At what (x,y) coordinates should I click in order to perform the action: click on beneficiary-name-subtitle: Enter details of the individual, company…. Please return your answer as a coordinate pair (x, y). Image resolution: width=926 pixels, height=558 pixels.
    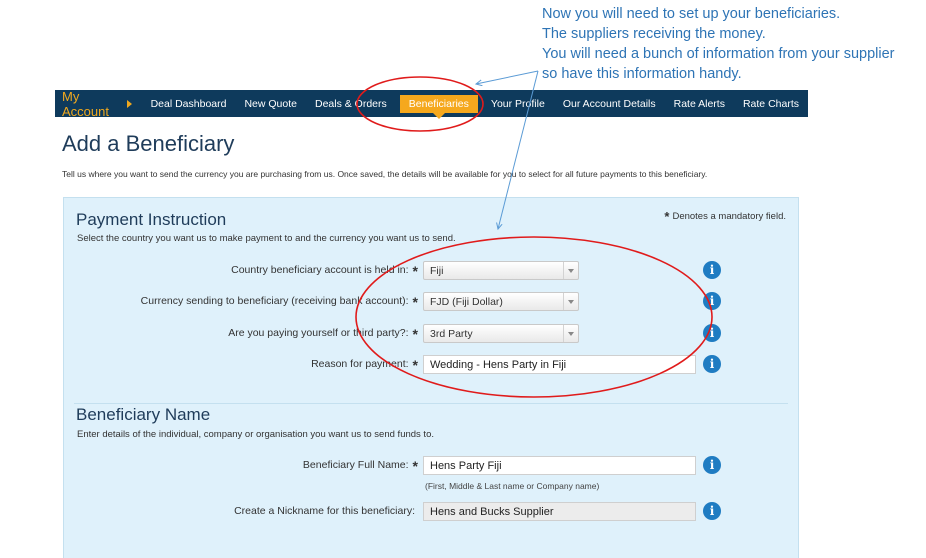
    Looking at the image, I should click on (255, 434).